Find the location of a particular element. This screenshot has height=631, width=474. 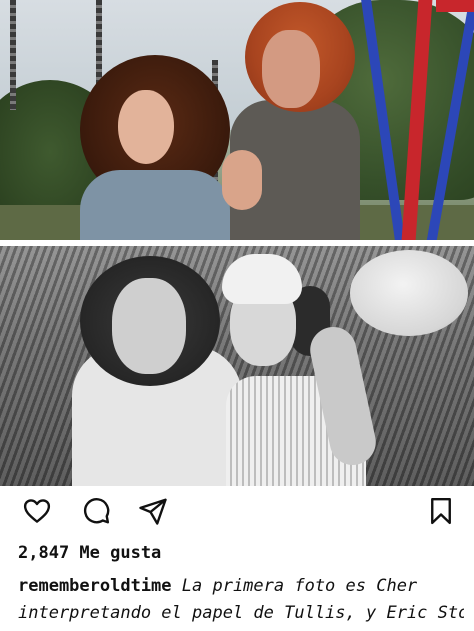

likes-count: 2,847 Me gusta is located at coordinates (89, 553).